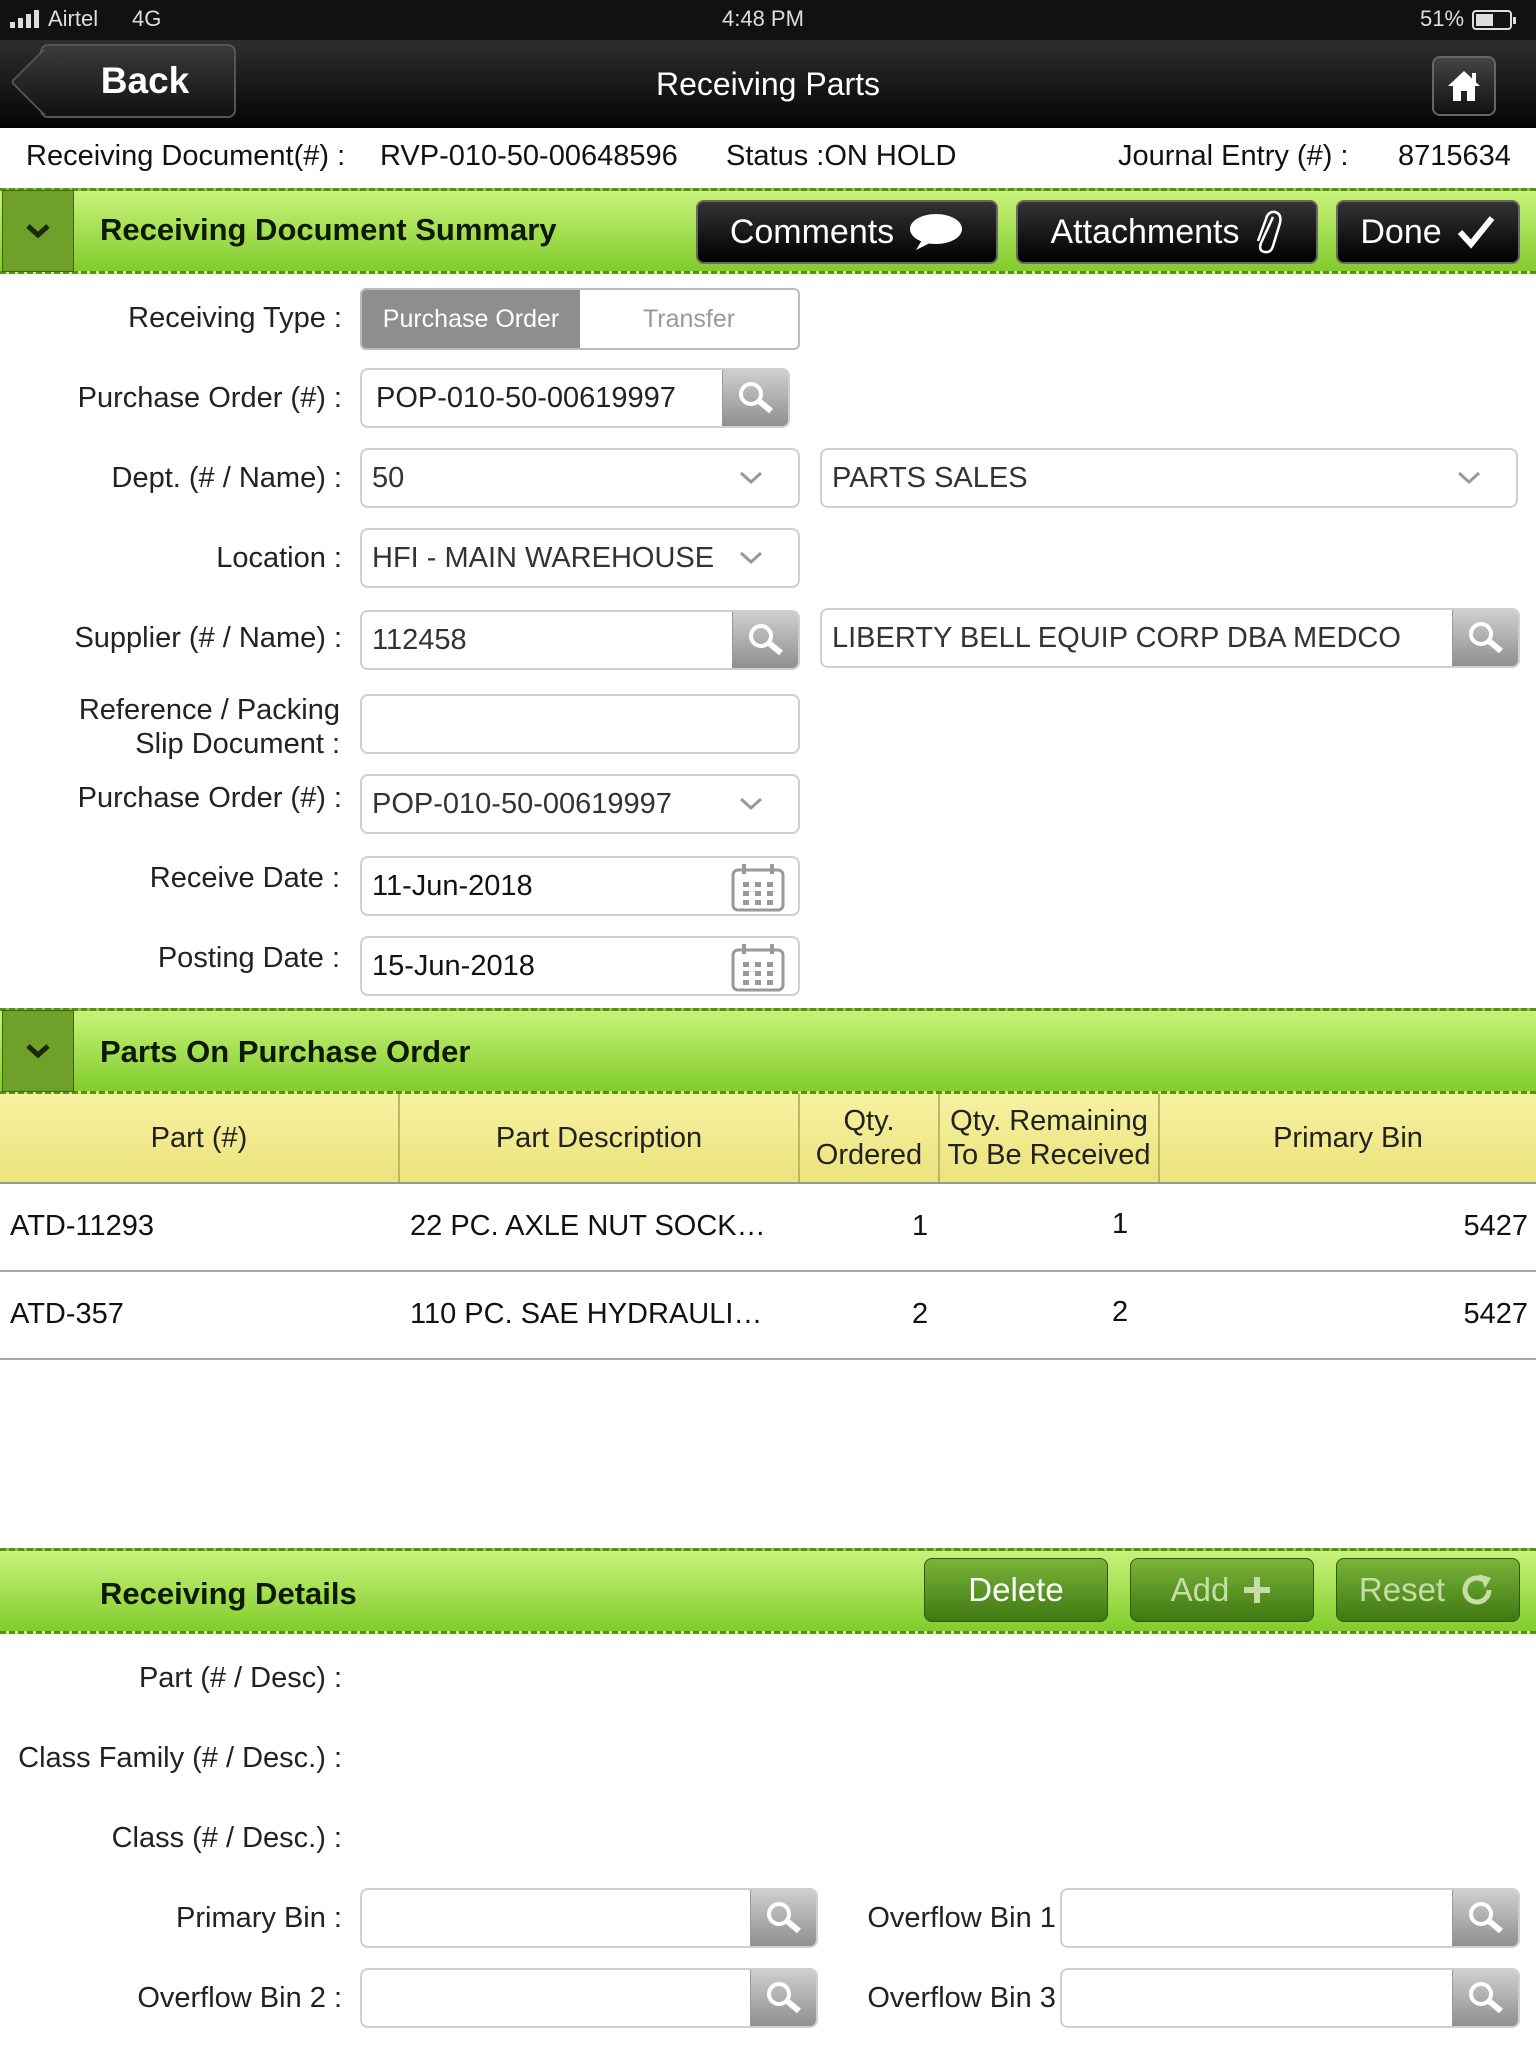 This screenshot has width=1536, height=2048. Describe the element at coordinates (1169, 478) in the screenshot. I see `department-name-select: PARTS SALES` at that location.